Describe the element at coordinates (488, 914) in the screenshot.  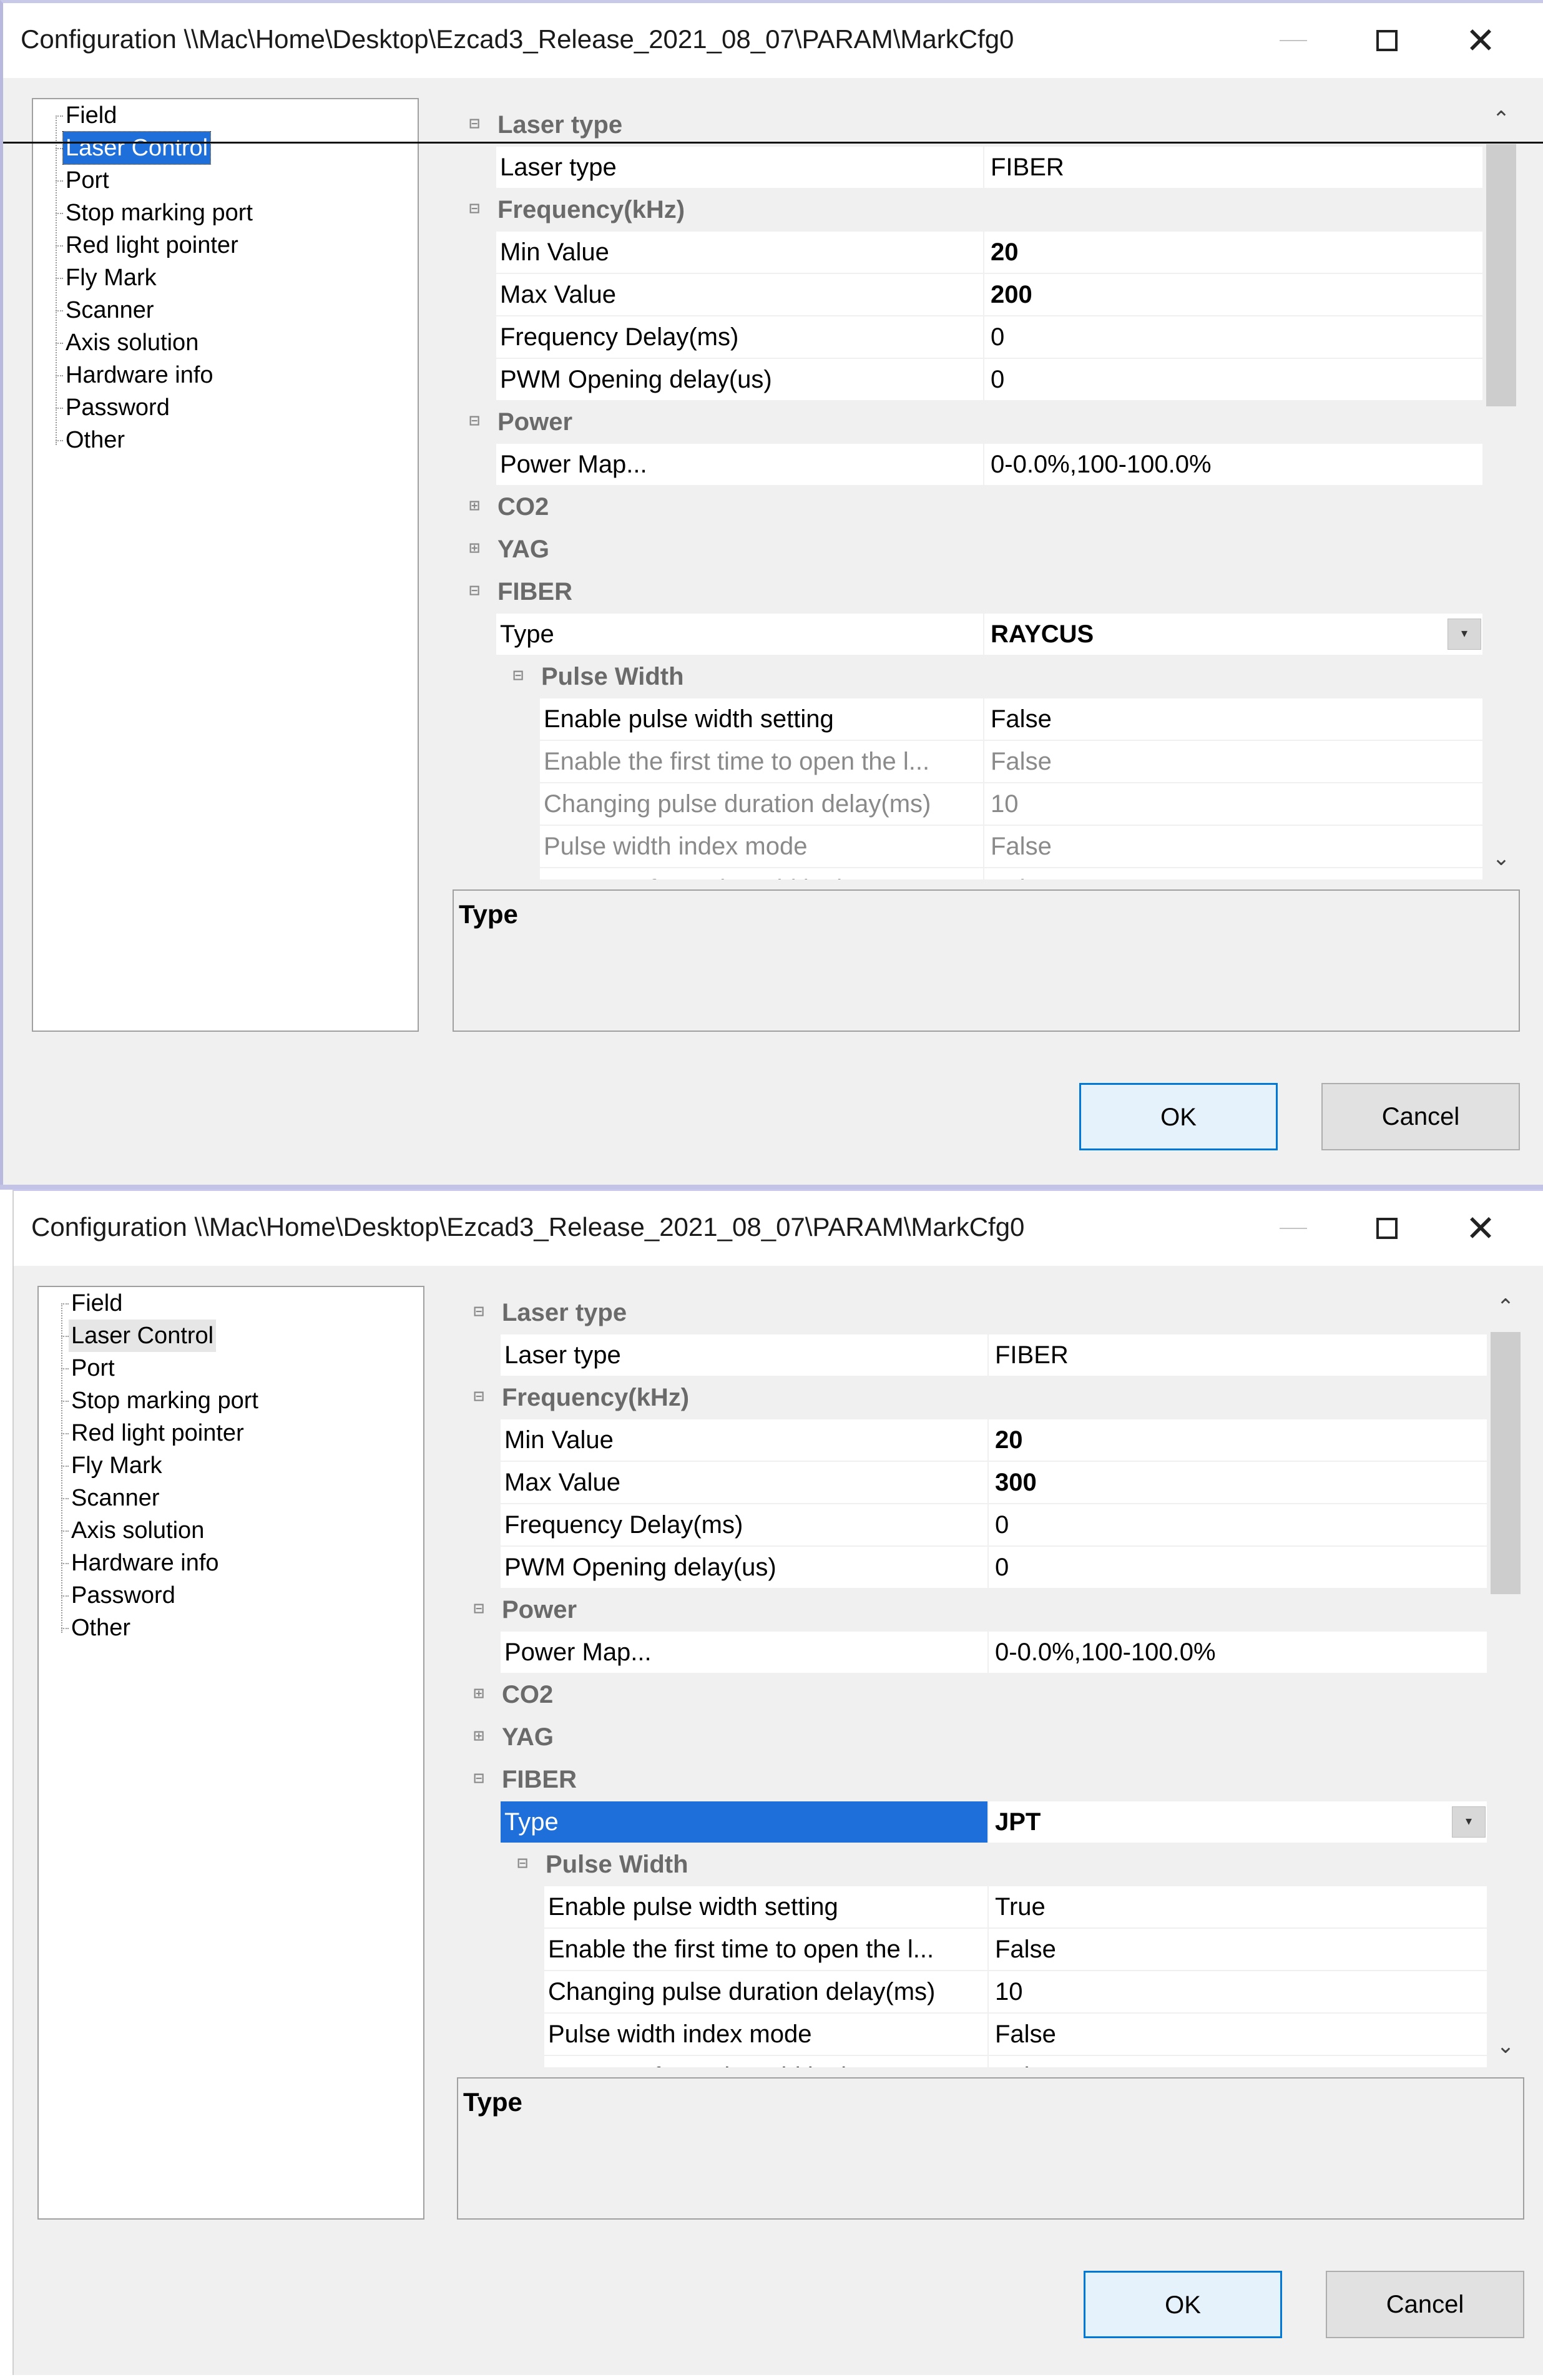
I see `description-title: Type` at that location.